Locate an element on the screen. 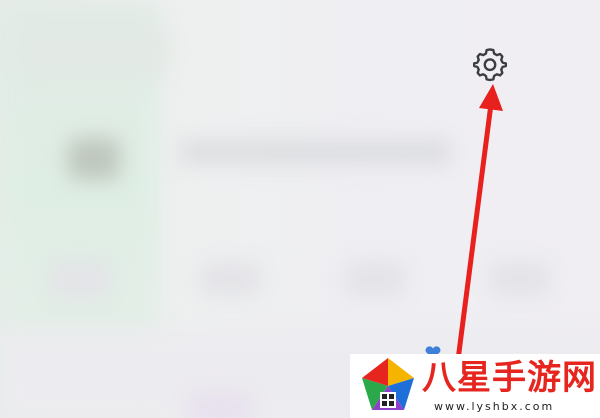 The width and height of the screenshot is (600, 418). watermark-brand-text: 八星手游网 is located at coordinates (509, 378).